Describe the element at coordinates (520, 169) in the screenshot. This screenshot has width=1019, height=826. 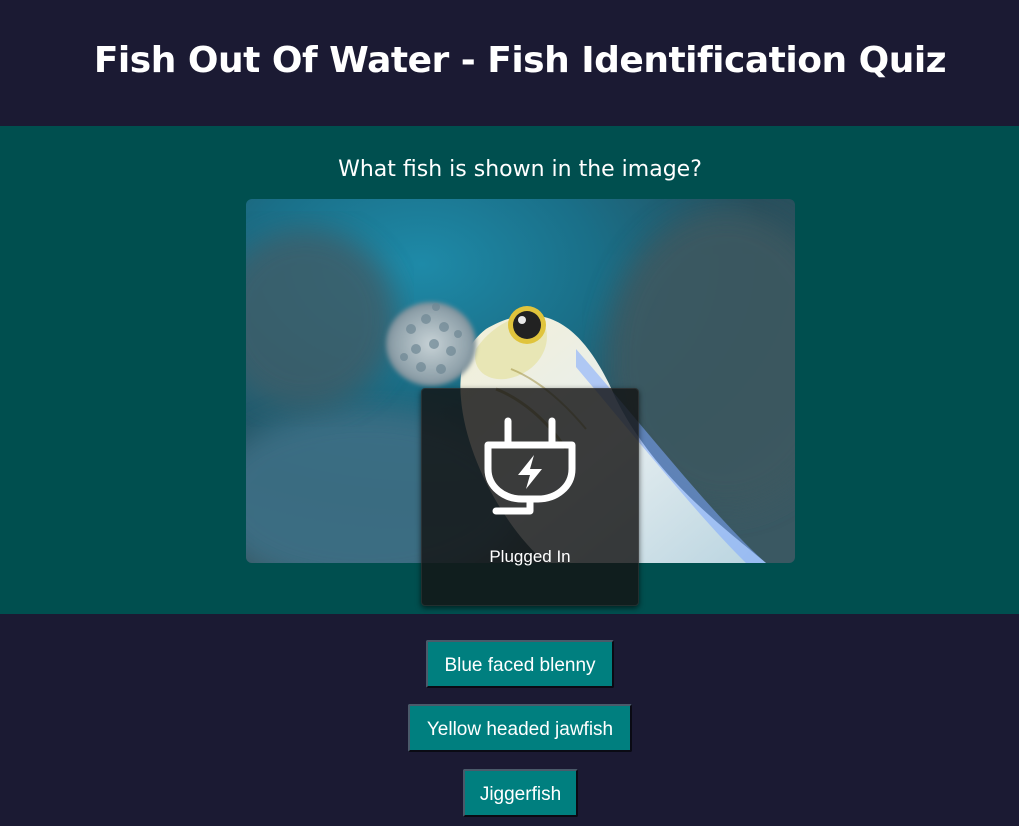
I see `question-text: What fish is shown in the image?` at that location.